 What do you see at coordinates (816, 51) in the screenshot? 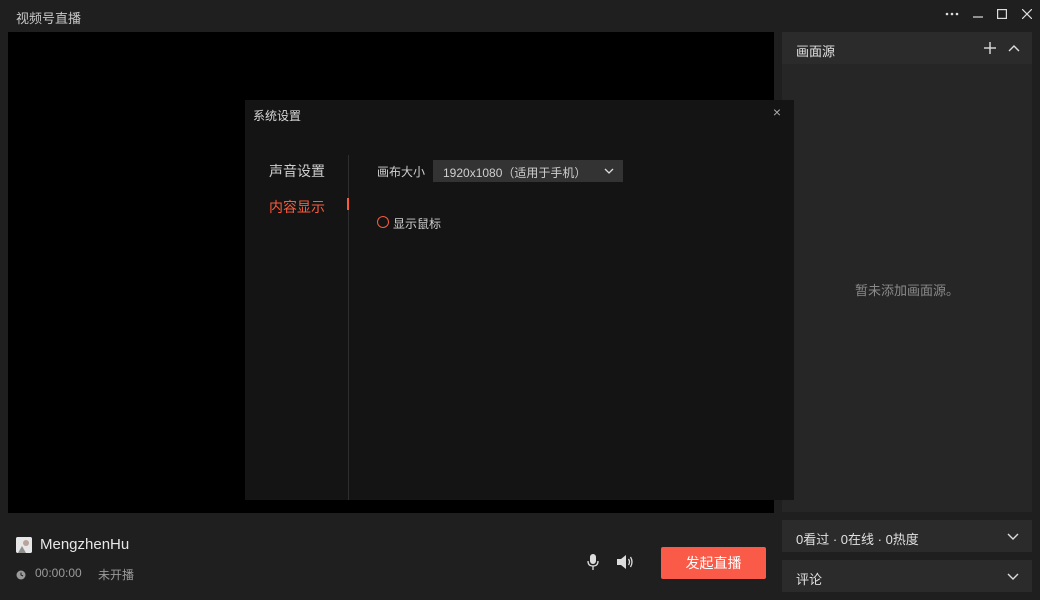
I see `source-title: 画面源` at bounding box center [816, 51].